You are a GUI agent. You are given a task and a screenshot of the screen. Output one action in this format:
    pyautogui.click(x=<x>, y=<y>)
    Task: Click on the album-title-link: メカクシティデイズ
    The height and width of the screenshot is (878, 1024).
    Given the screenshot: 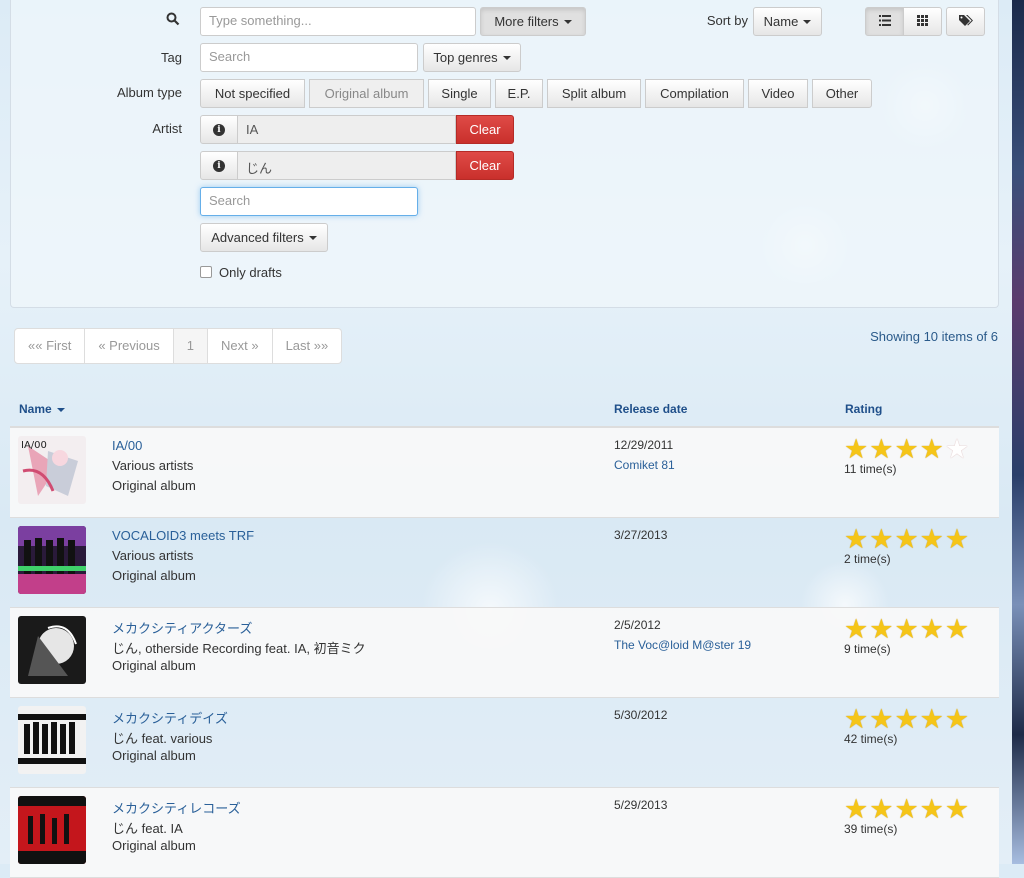 What is the action you would take?
    pyautogui.click(x=170, y=717)
    